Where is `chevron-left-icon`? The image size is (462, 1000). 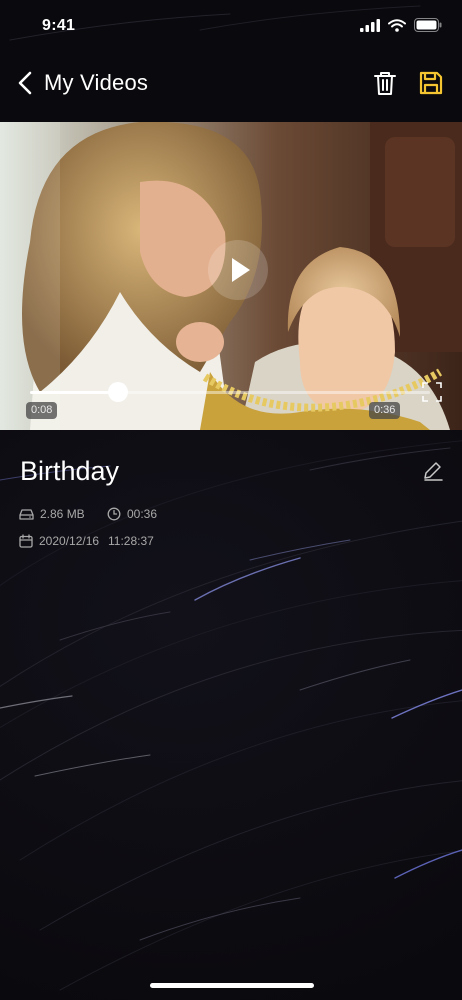 chevron-left-icon is located at coordinates (25, 83).